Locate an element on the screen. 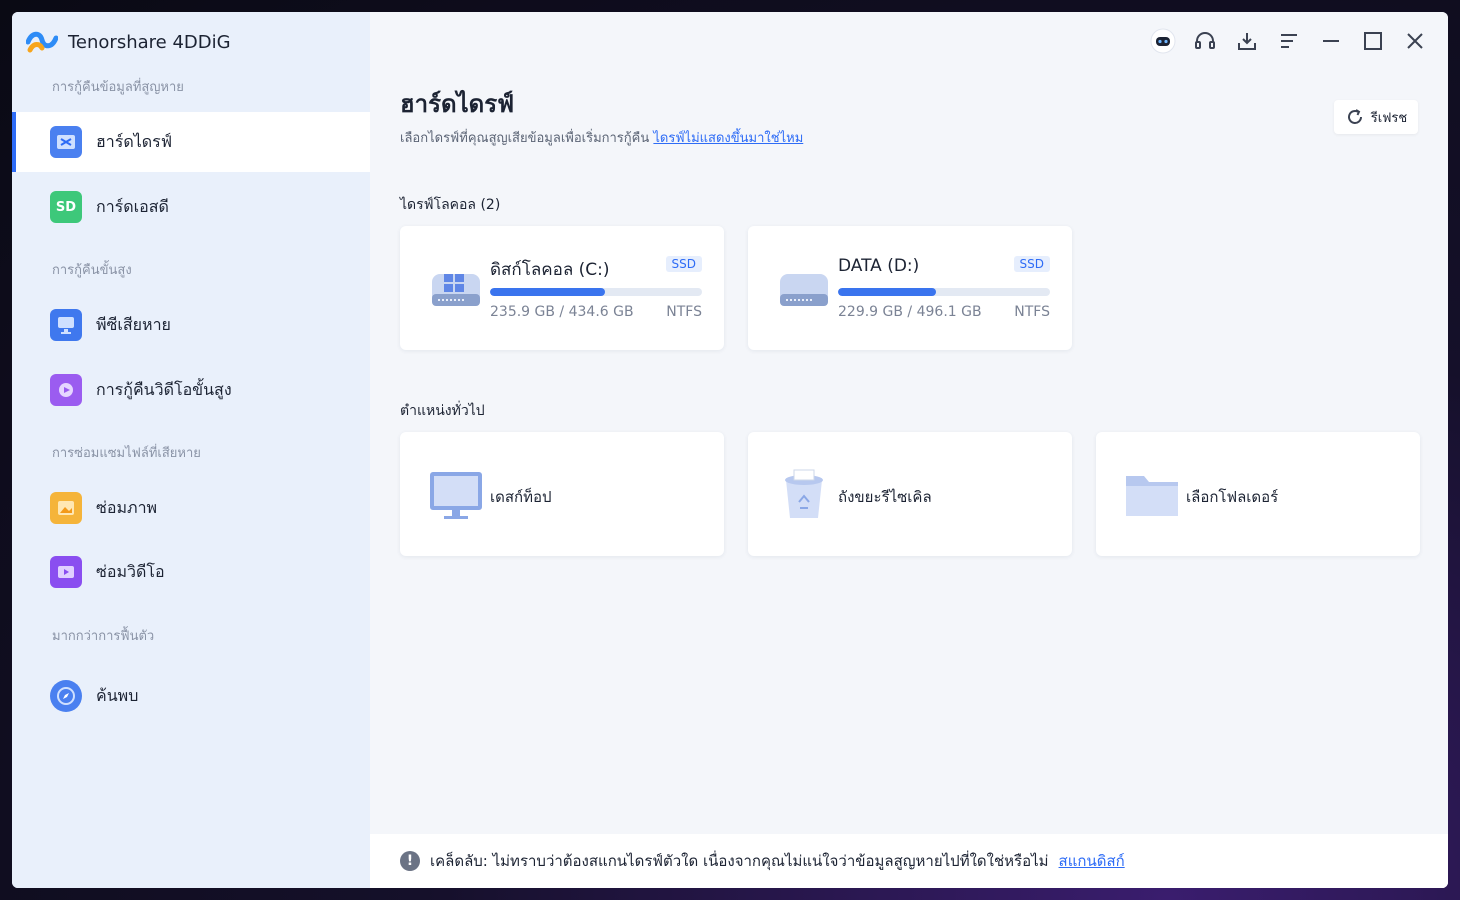 The height and width of the screenshot is (900, 1460). crashed-pc-icon is located at coordinates (66, 325).